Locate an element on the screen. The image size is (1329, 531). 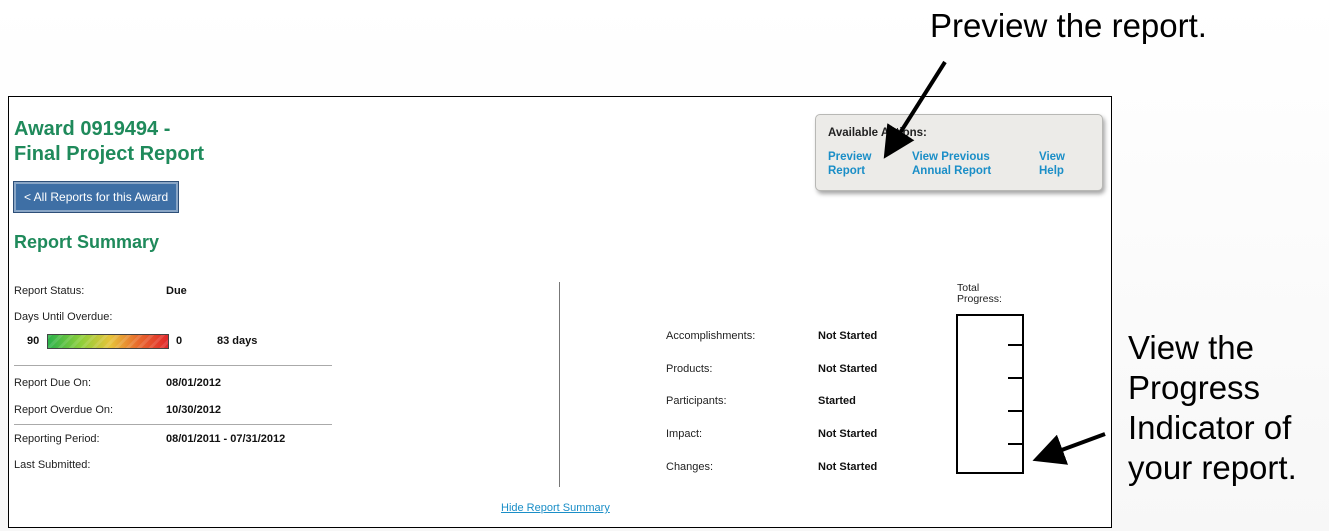
progress-callout-line: View the is located at coordinates (1191, 347).